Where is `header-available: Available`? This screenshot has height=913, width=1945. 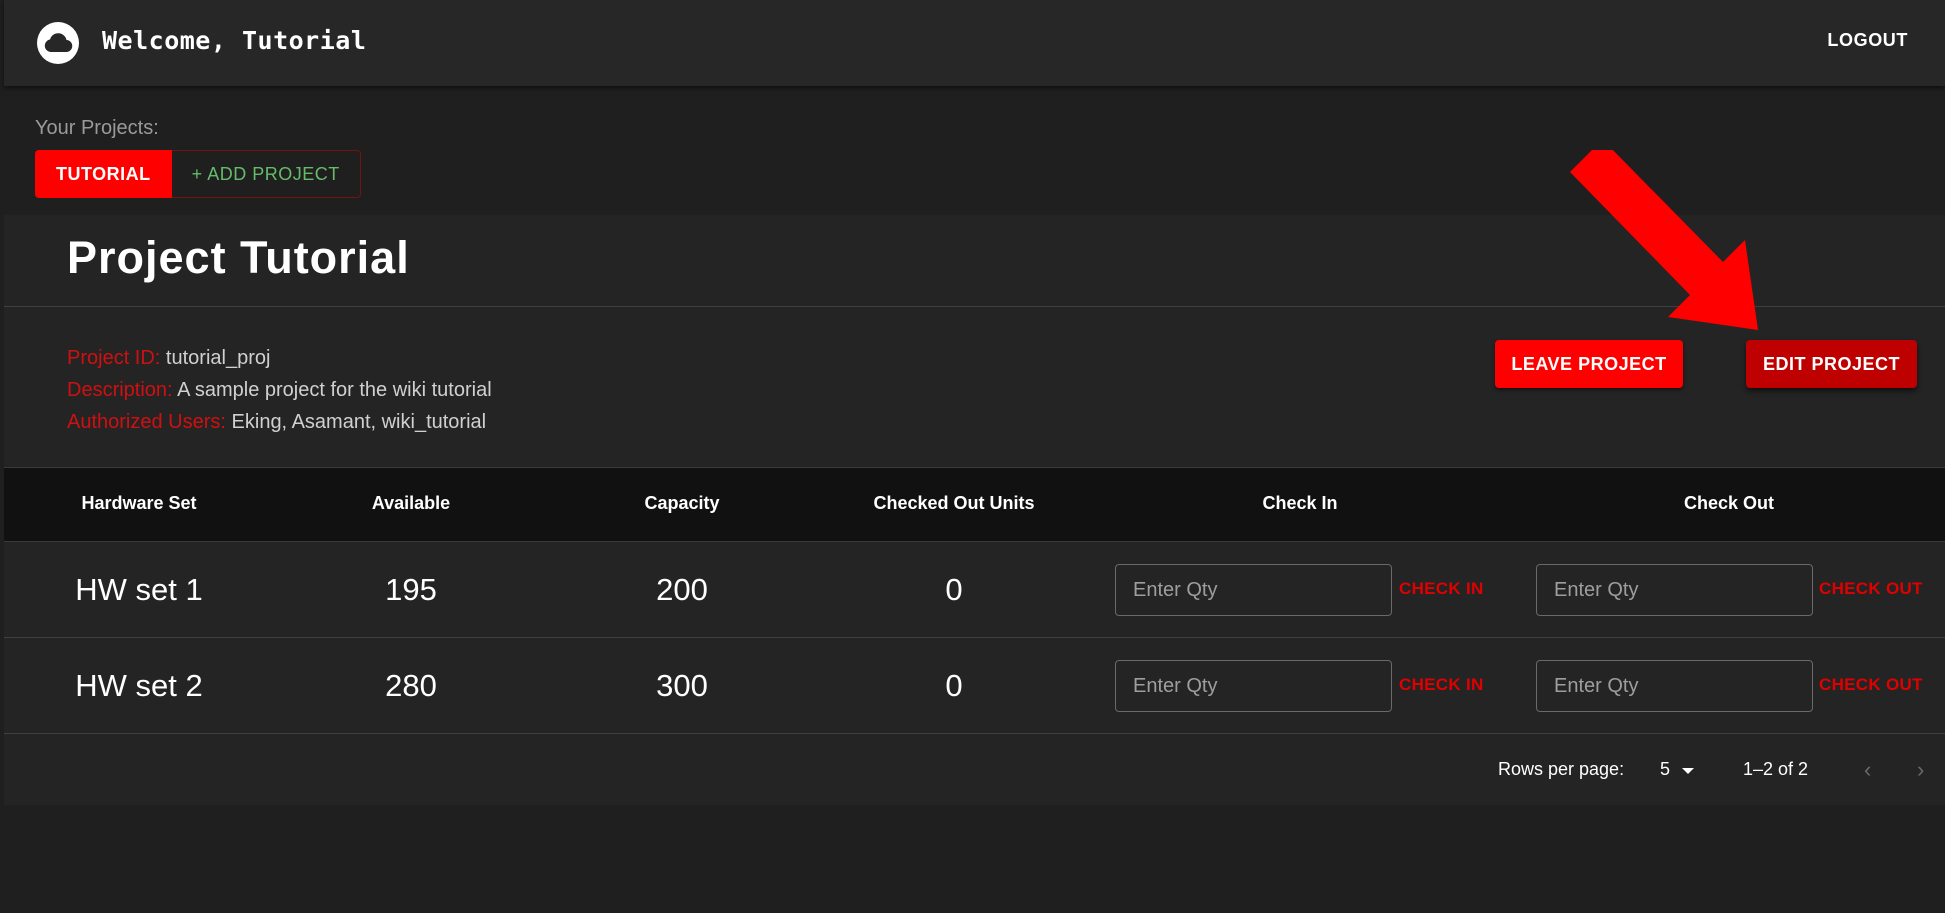
header-available: Available is located at coordinates (411, 503).